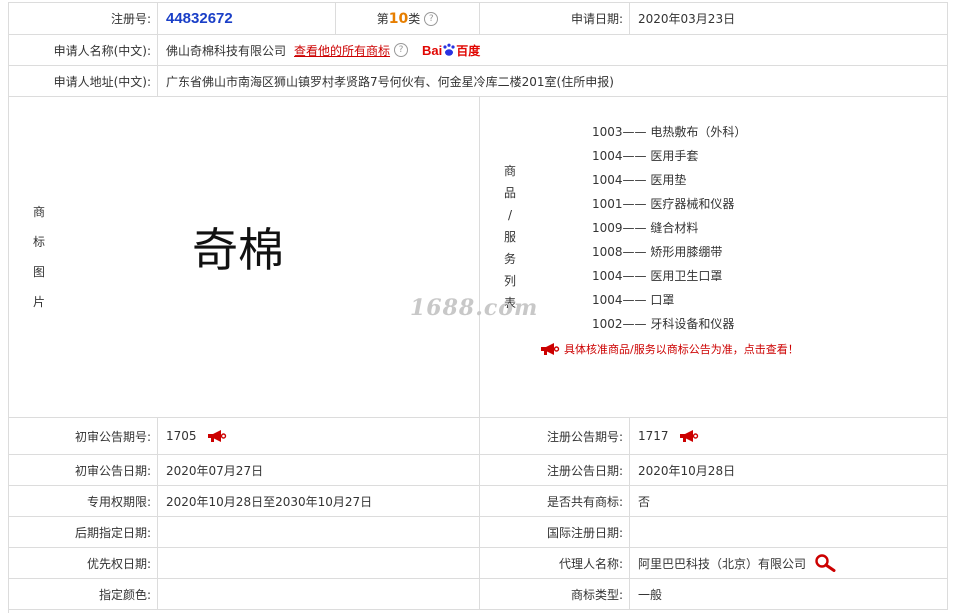  I want to click on detail-value-cell: 1705, so click(319, 436).